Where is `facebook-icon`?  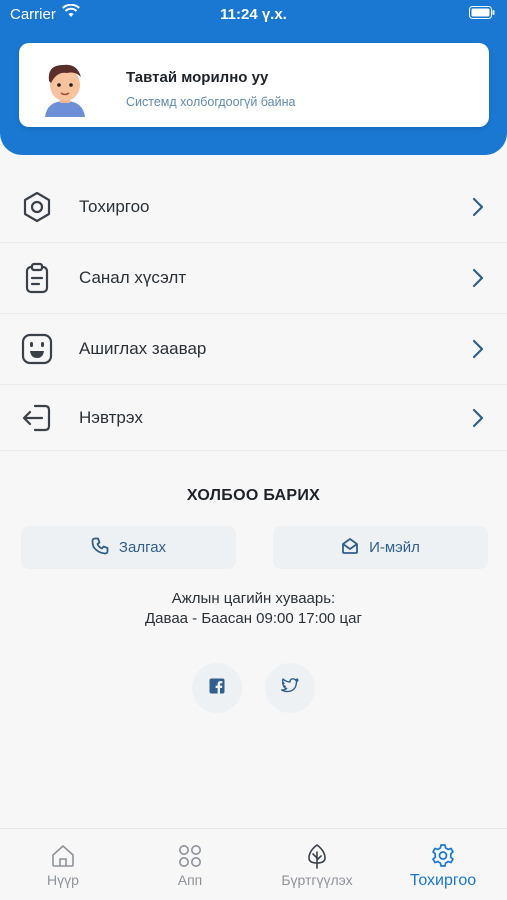
facebook-icon is located at coordinates (217, 688).